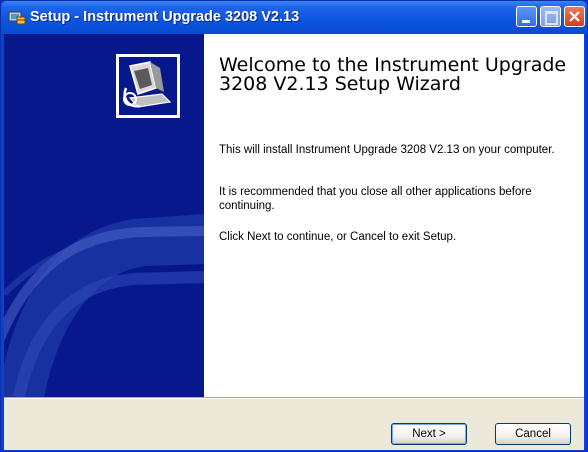 This screenshot has height=452, width=588. Describe the element at coordinates (429, 434) in the screenshot. I see `next-button: Next >` at that location.